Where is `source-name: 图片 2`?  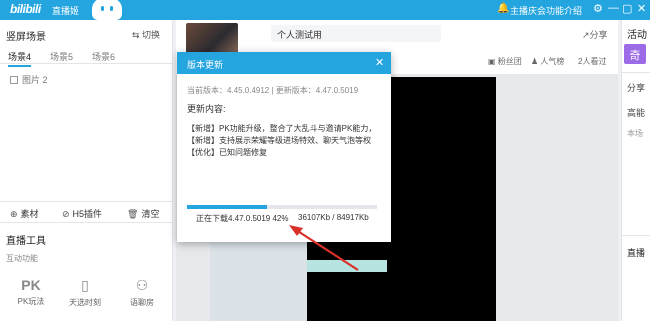 source-name: 图片 2 is located at coordinates (35, 80).